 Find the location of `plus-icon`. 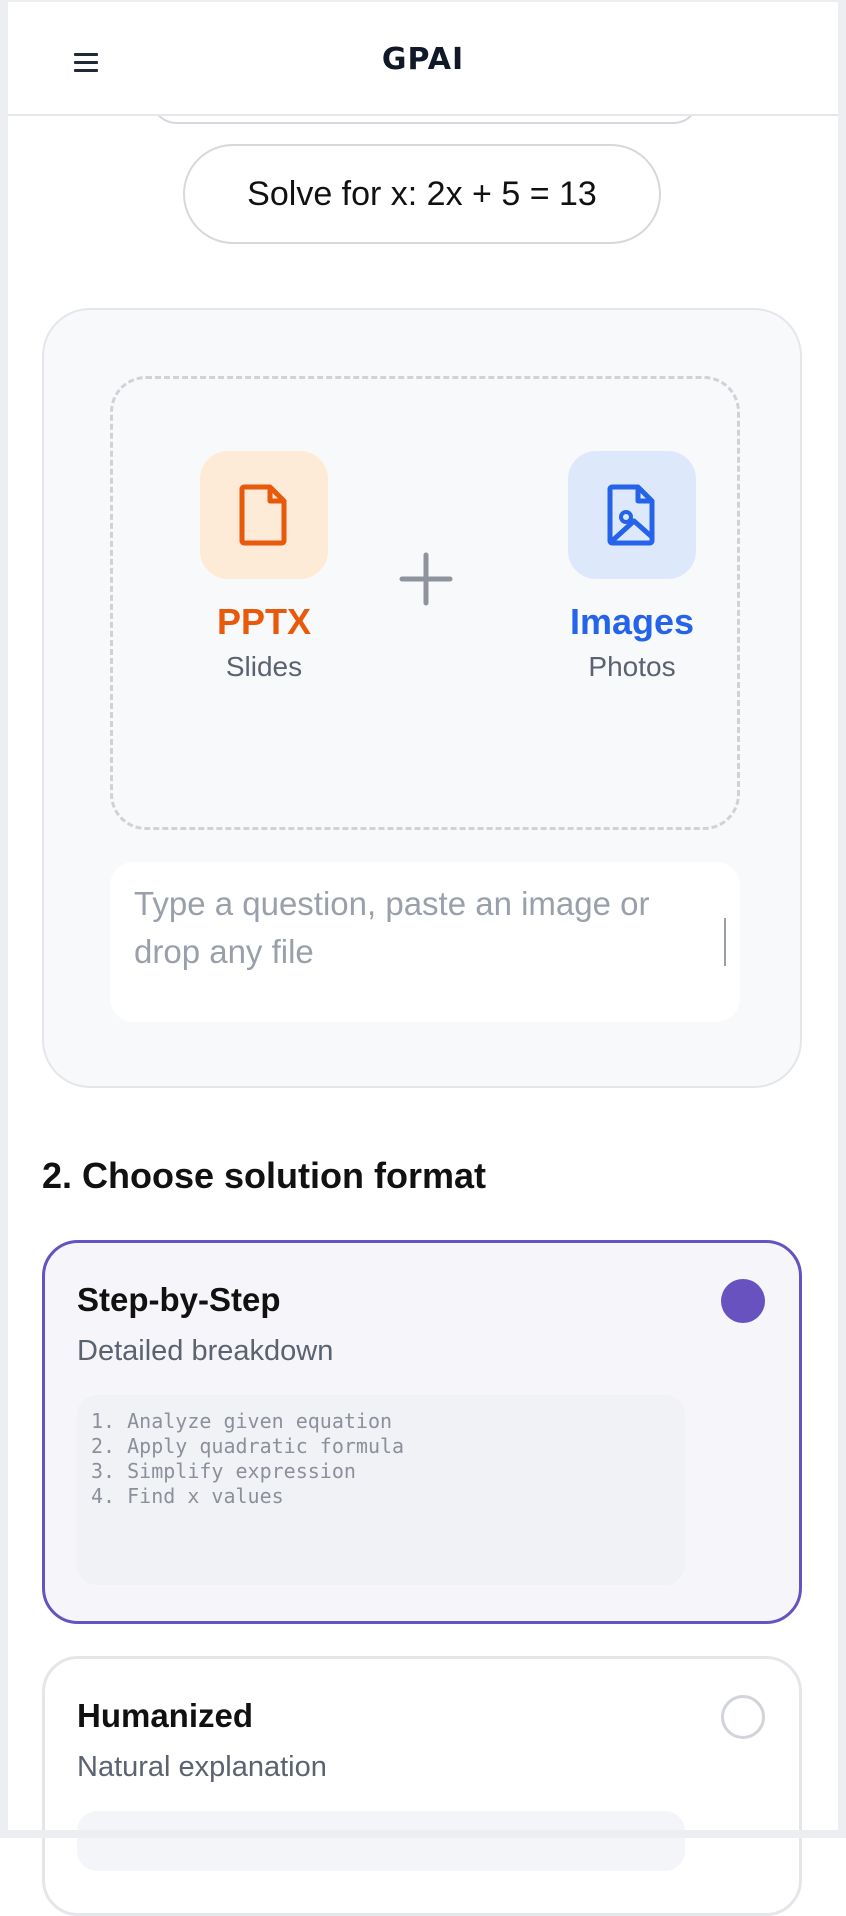

plus-icon is located at coordinates (426, 579).